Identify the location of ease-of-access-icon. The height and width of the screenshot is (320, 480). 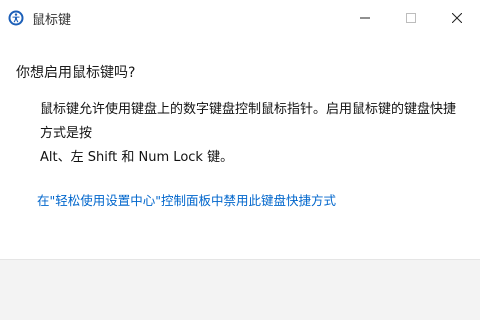
(16, 18).